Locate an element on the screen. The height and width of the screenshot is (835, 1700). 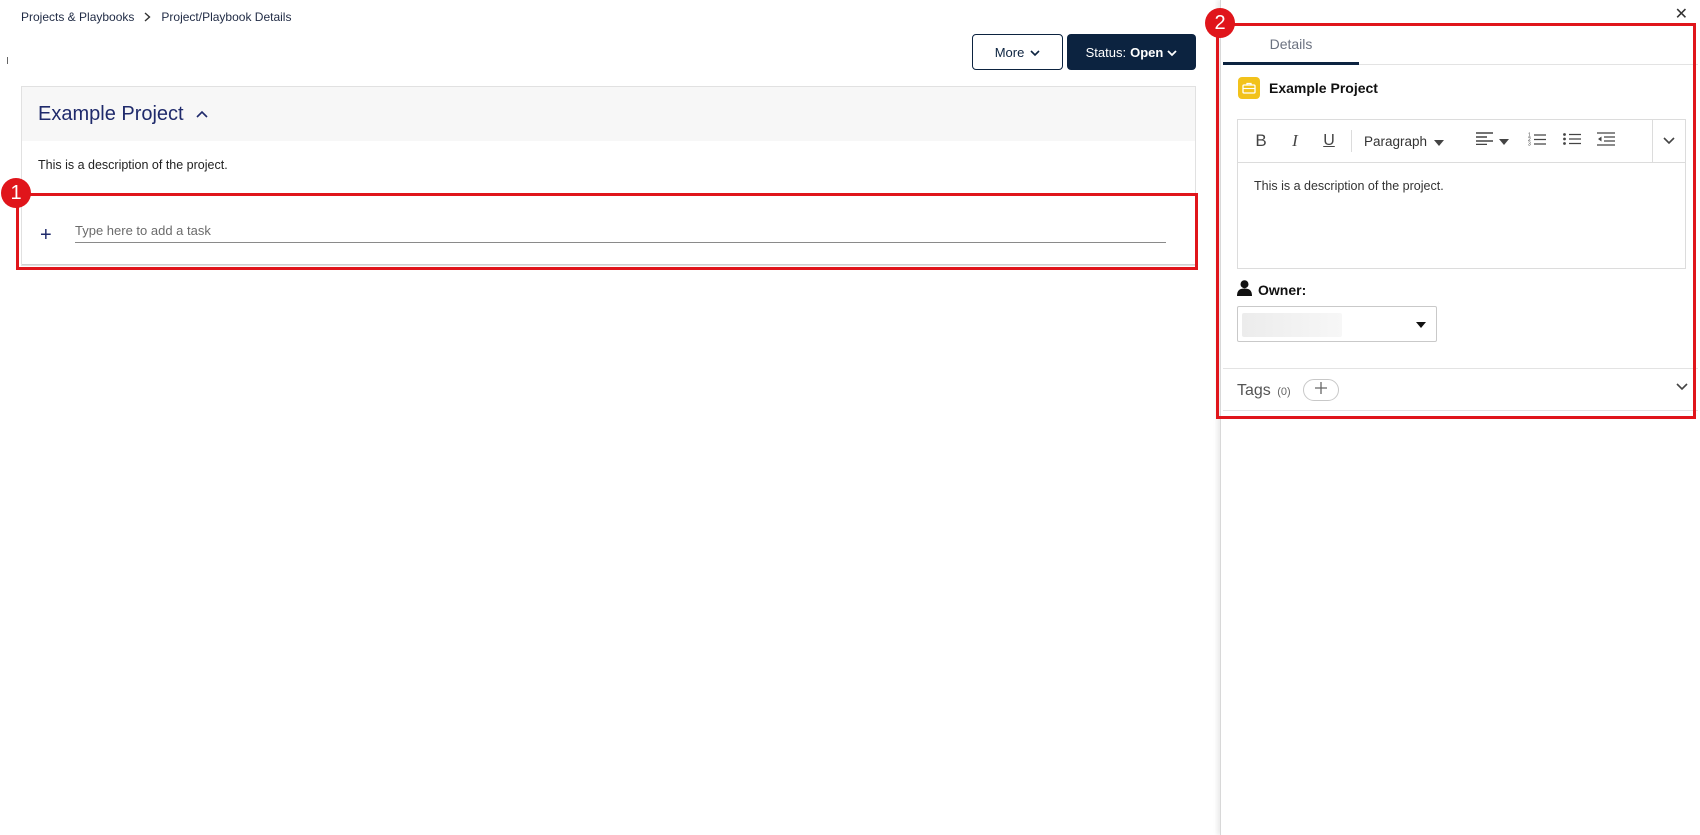
paragraph-select: Paragraph is located at coordinates (1404, 141).